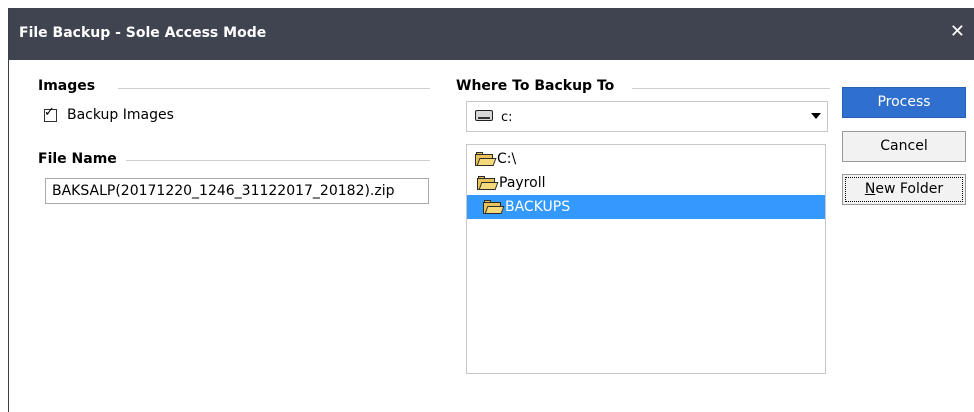  I want to click on backup-to-group-divider, so click(731, 88).